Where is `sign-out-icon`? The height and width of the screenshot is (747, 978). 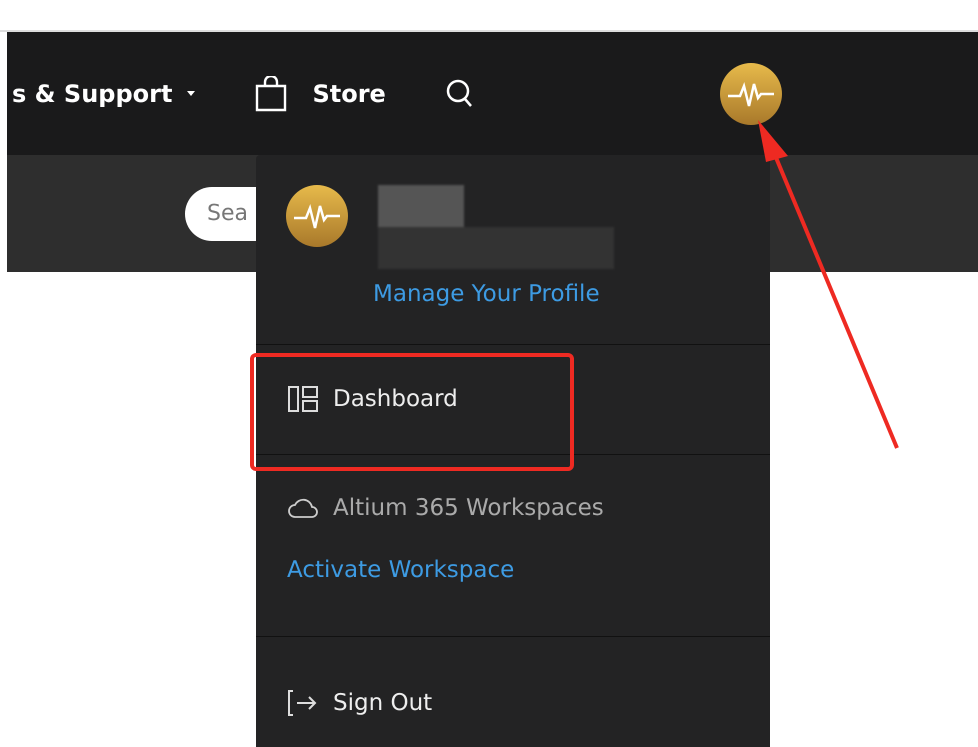
sign-out-icon is located at coordinates (303, 703).